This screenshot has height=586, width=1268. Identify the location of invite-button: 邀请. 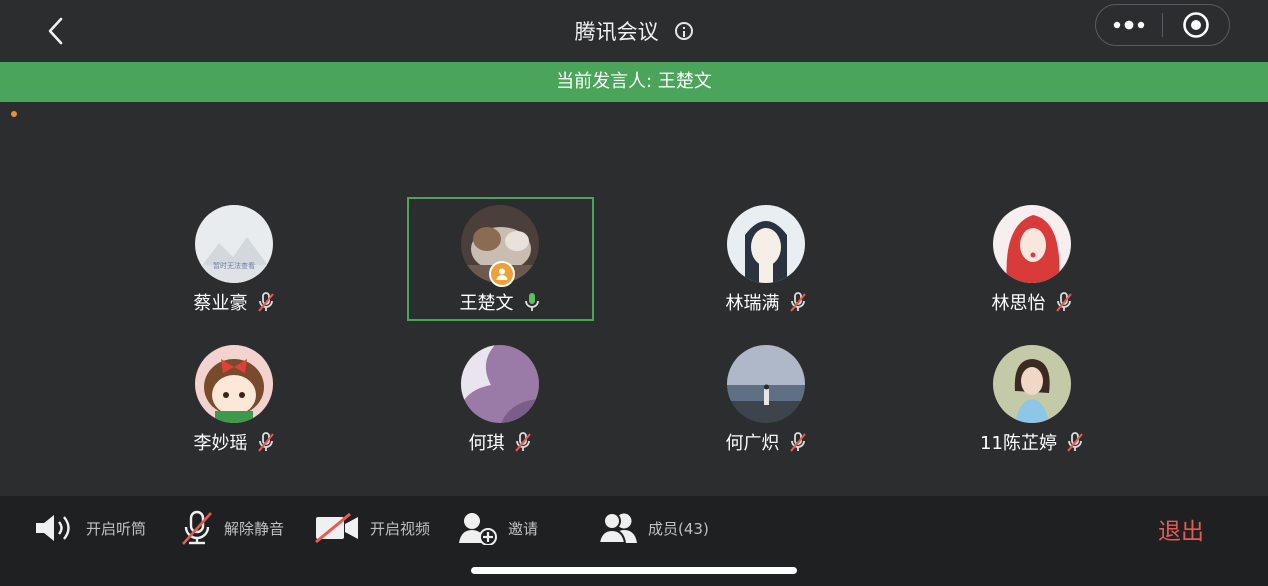
(498, 528).